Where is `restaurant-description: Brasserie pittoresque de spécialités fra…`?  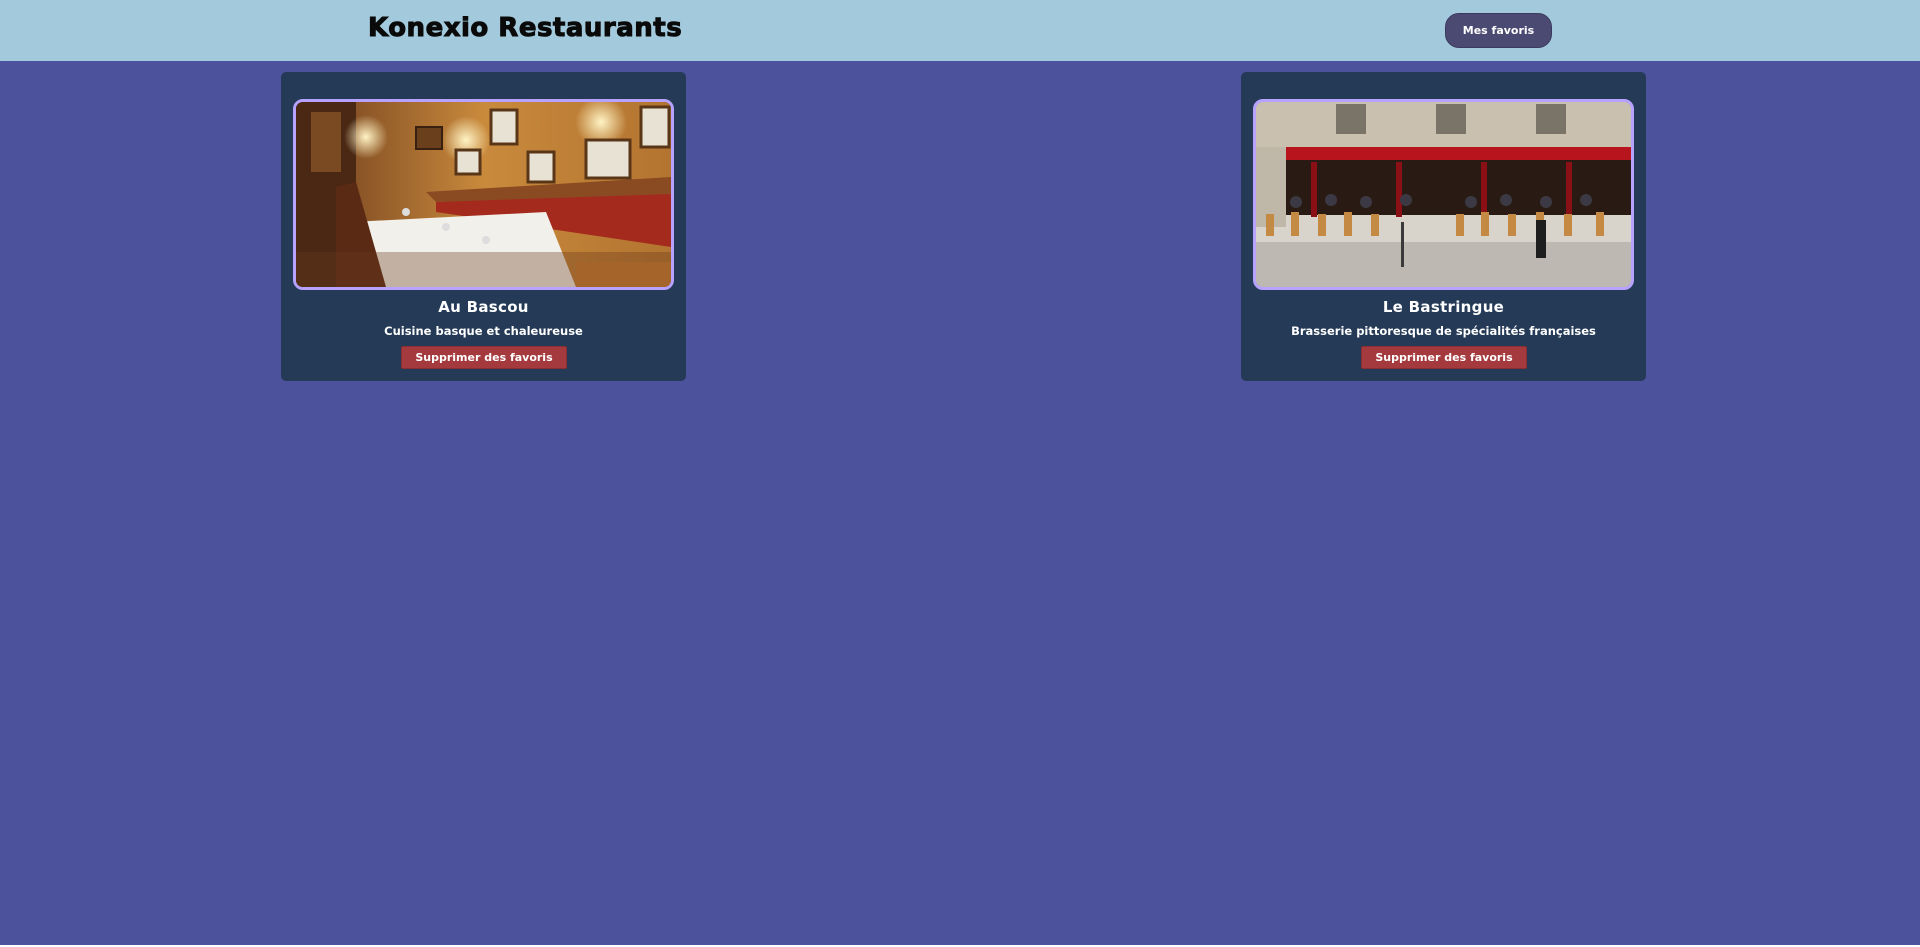
restaurant-description: Brasserie pittoresque de spécialités fra… is located at coordinates (1443, 331).